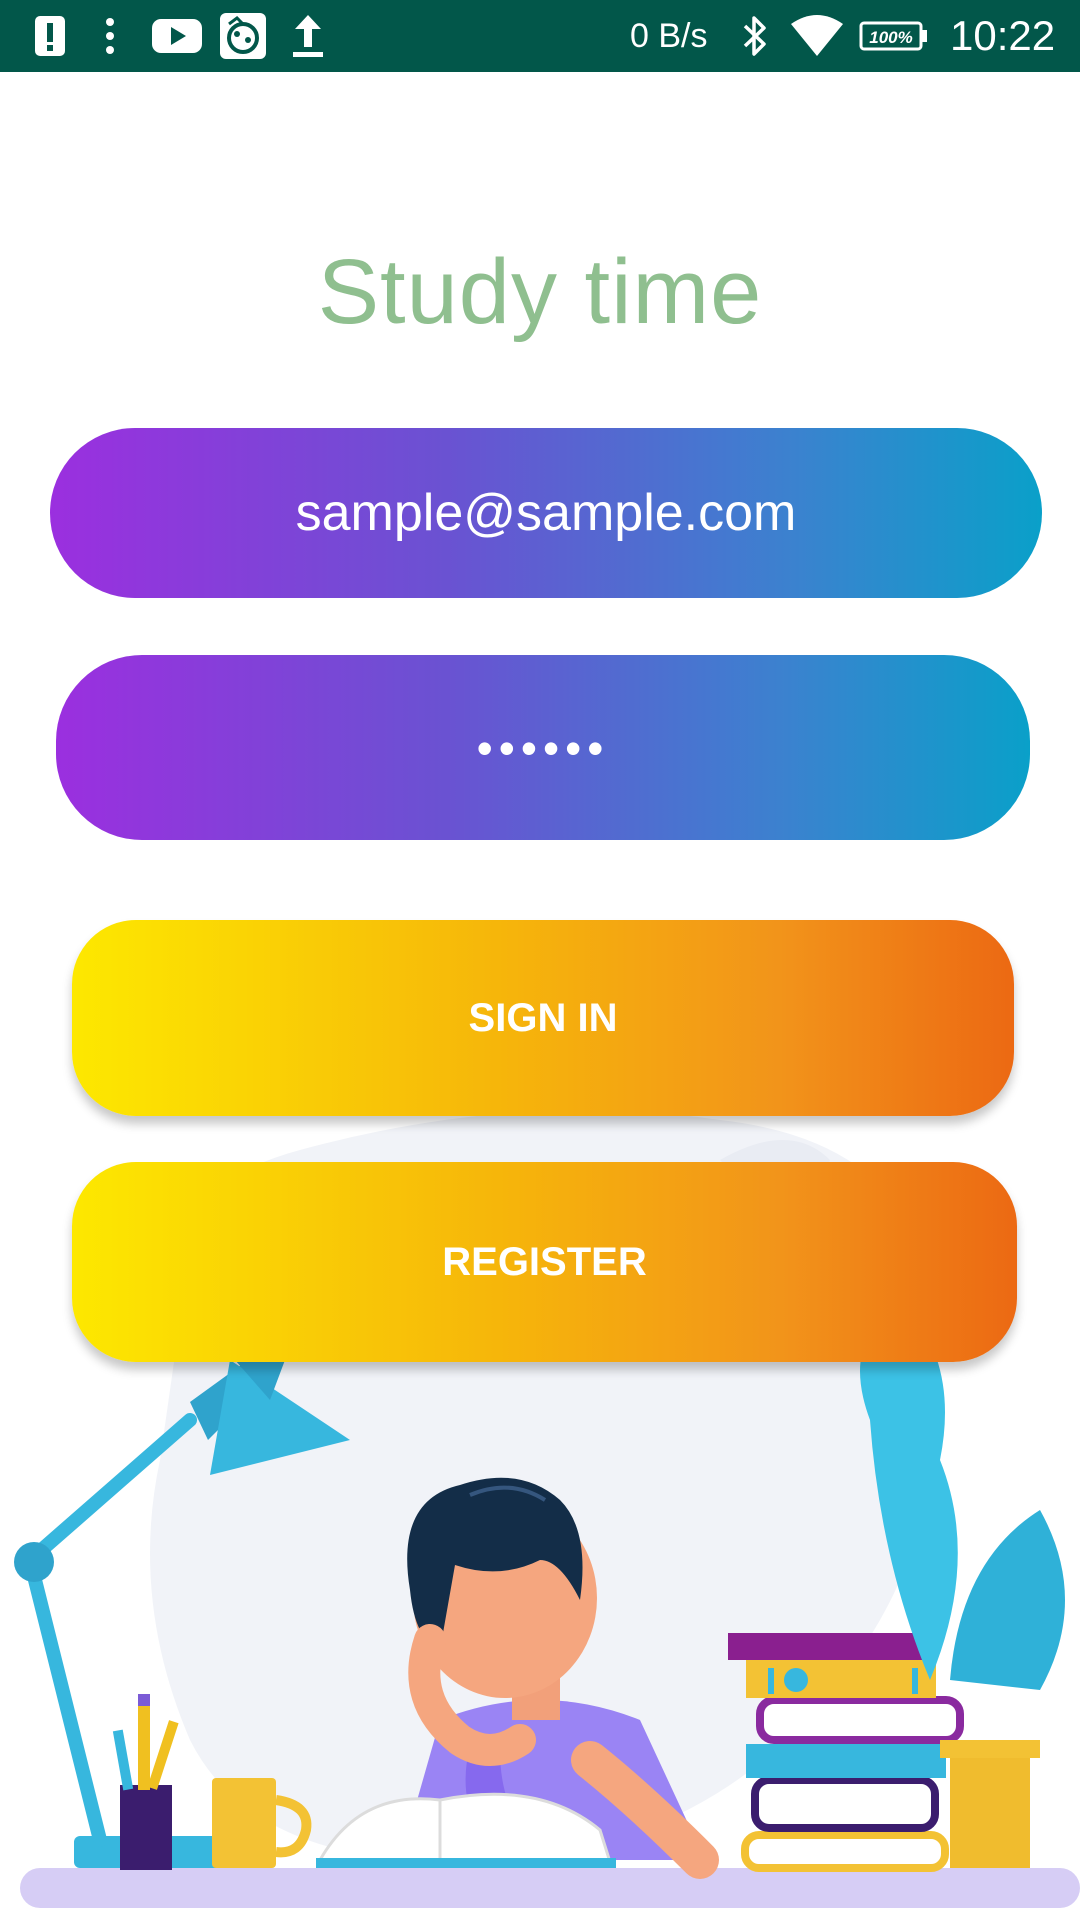 Image resolution: width=1080 pixels, height=1920 pixels. What do you see at coordinates (243, 36) in the screenshot?
I see `app-icon` at bounding box center [243, 36].